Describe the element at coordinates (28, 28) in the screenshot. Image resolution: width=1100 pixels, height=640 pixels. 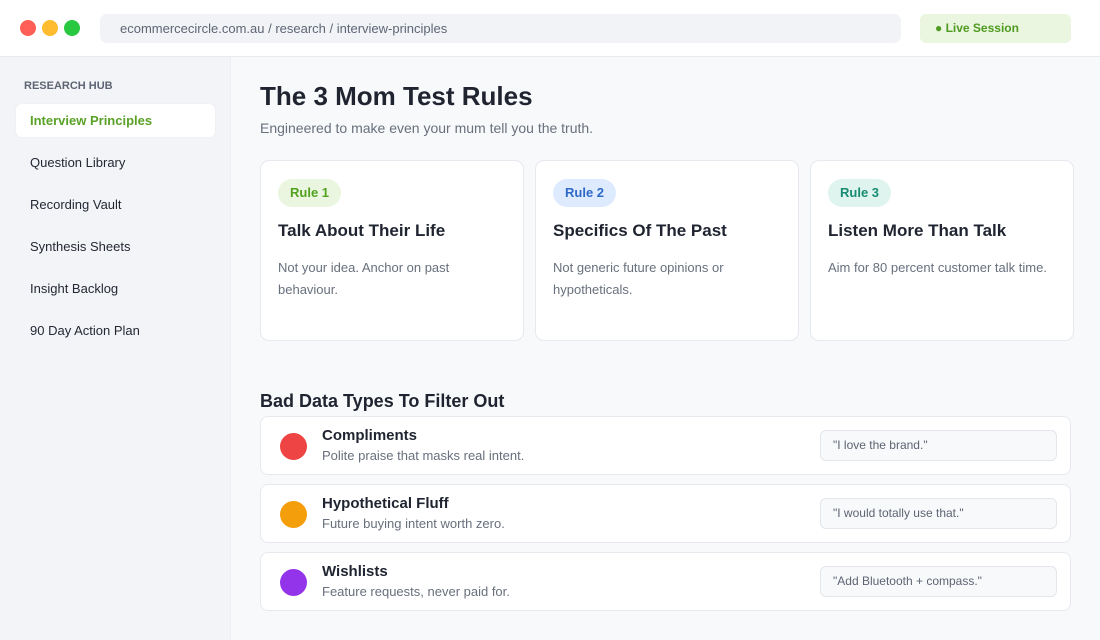
I see `close-window-button` at that location.